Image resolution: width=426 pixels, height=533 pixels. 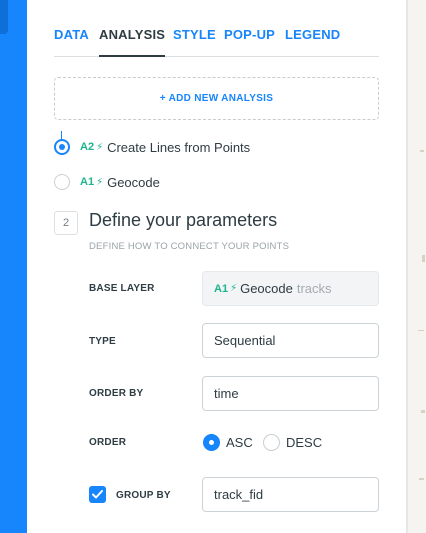 I want to click on check-icon, so click(x=97, y=494).